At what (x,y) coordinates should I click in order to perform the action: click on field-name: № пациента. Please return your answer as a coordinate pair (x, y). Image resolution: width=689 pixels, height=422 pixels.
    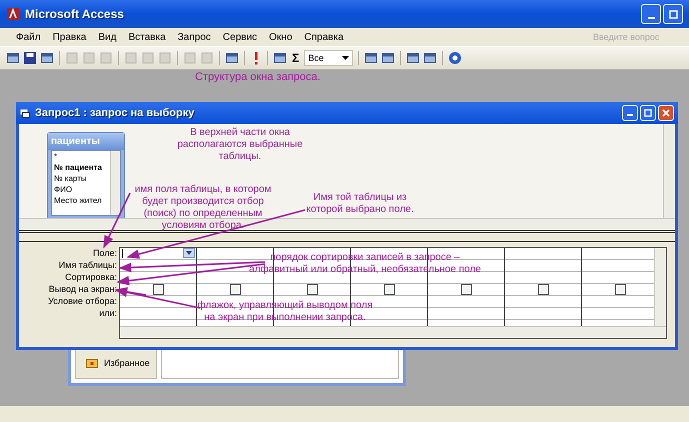
    Looking at the image, I should click on (82, 167).